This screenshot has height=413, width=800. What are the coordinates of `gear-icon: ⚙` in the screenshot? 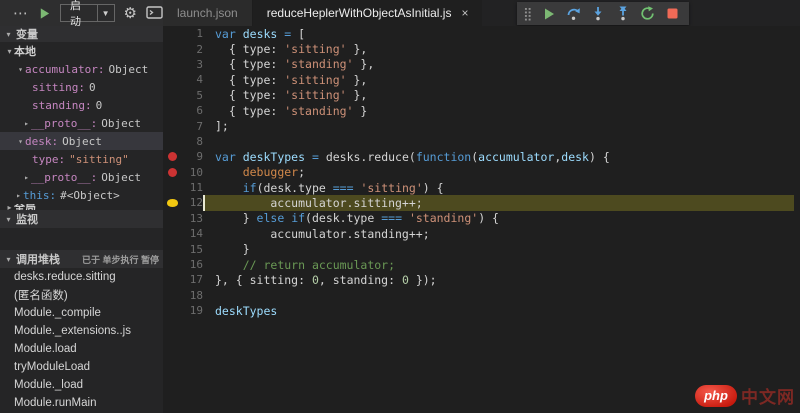 It's located at (130, 13).